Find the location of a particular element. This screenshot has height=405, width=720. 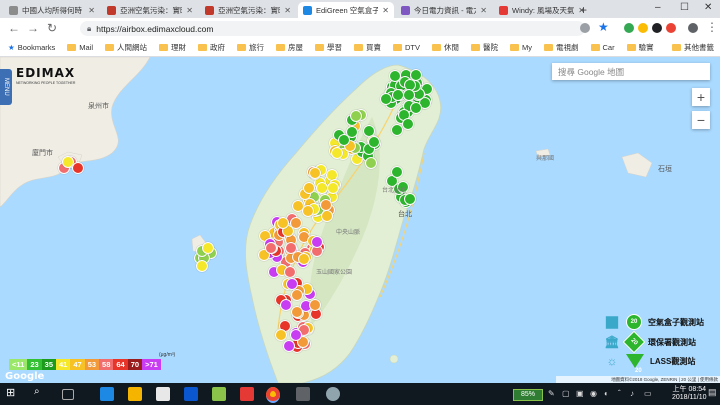

chevron-up-icon: ˆ is located at coordinates (619, 393).